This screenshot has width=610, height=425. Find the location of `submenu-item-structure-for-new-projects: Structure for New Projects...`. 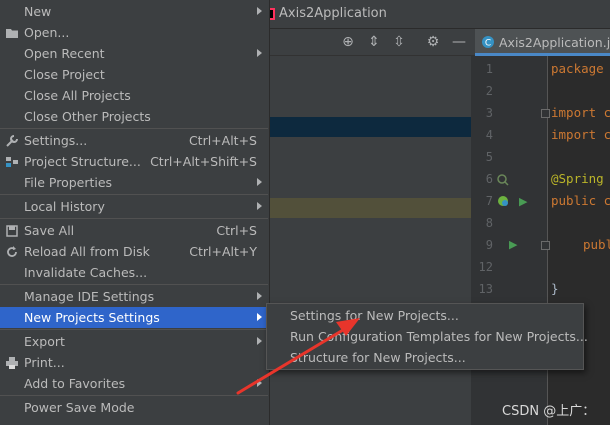

submenu-item-structure-for-new-projects: Structure for New Projects... is located at coordinates (425, 357).